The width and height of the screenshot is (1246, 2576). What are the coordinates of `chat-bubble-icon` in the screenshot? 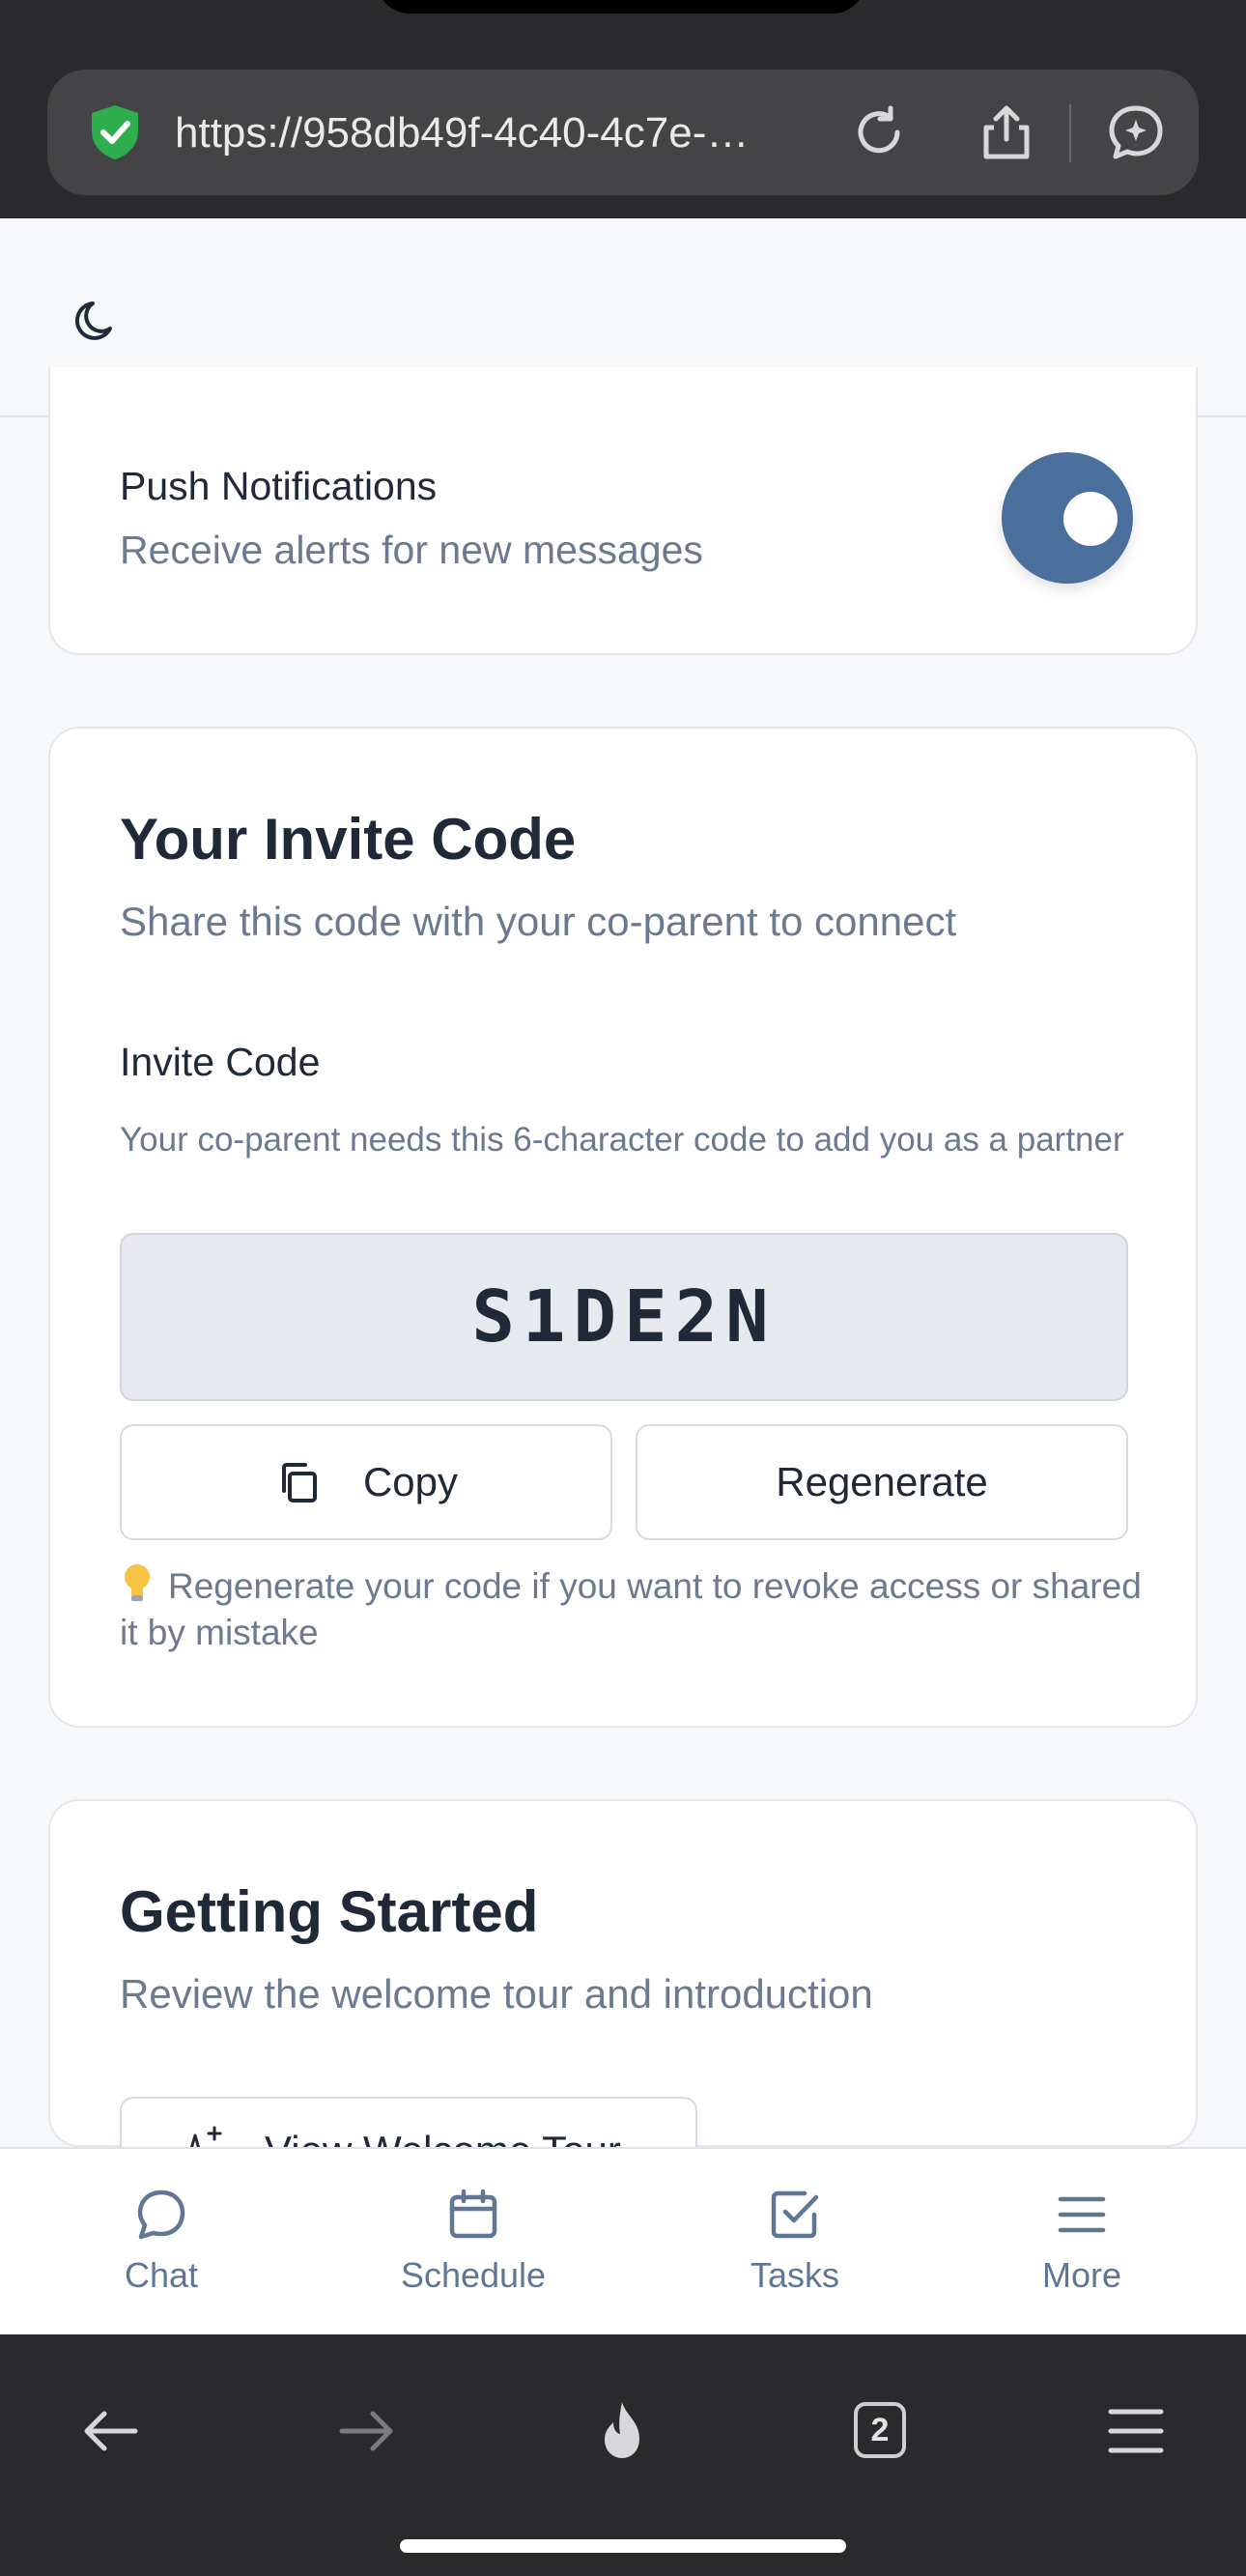 It's located at (161, 2215).